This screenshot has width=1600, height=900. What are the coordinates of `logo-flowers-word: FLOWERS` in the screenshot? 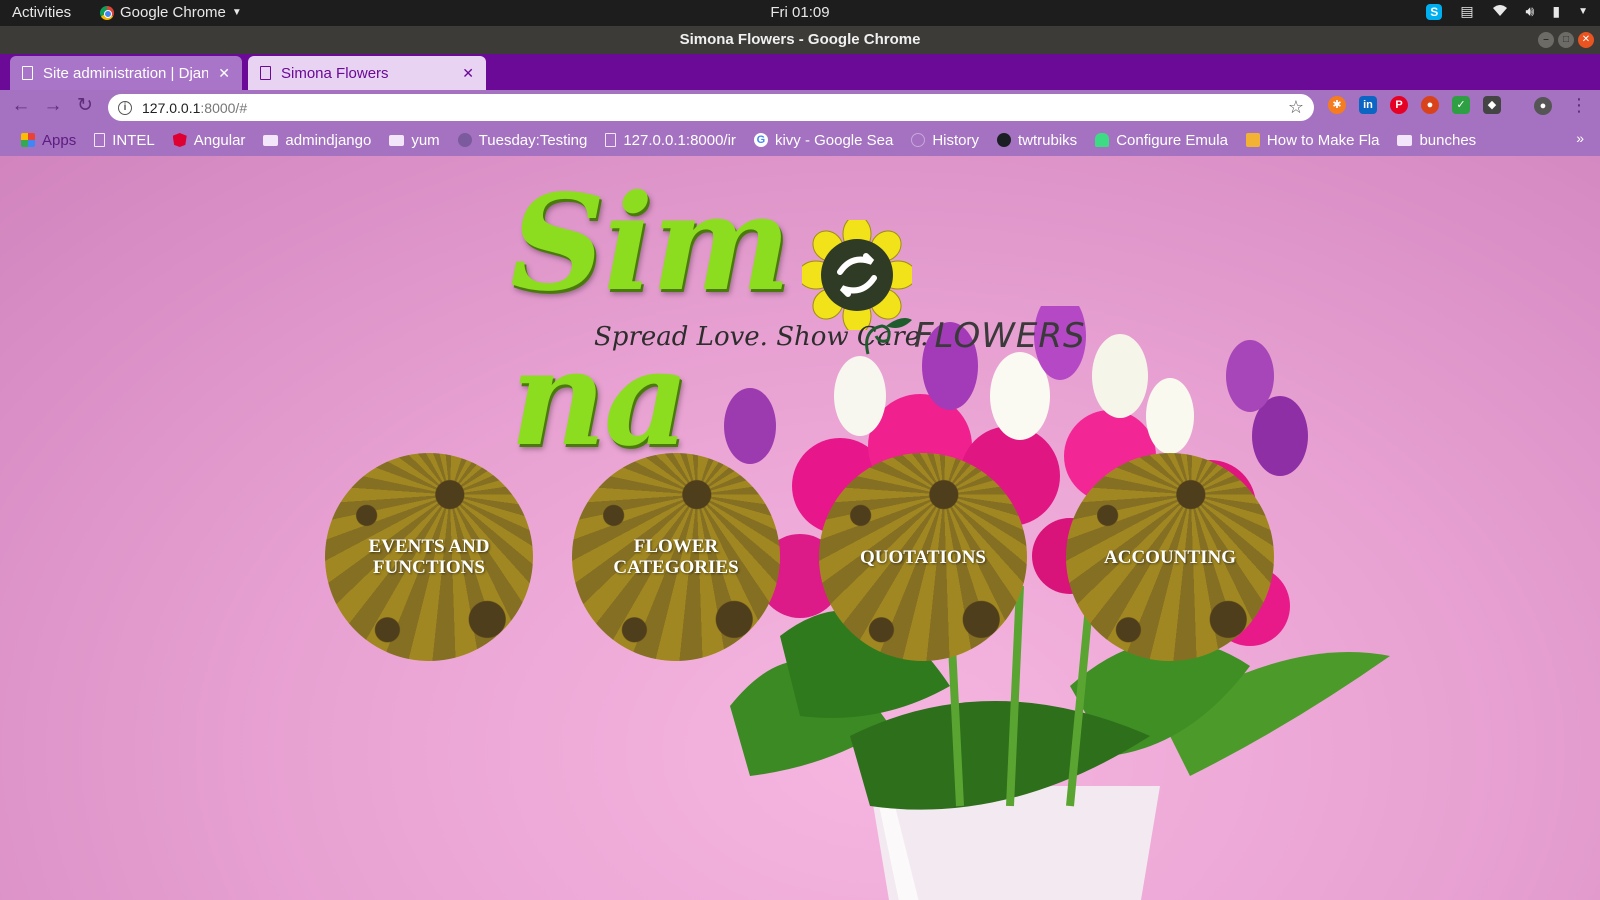 It's located at (1000, 336).